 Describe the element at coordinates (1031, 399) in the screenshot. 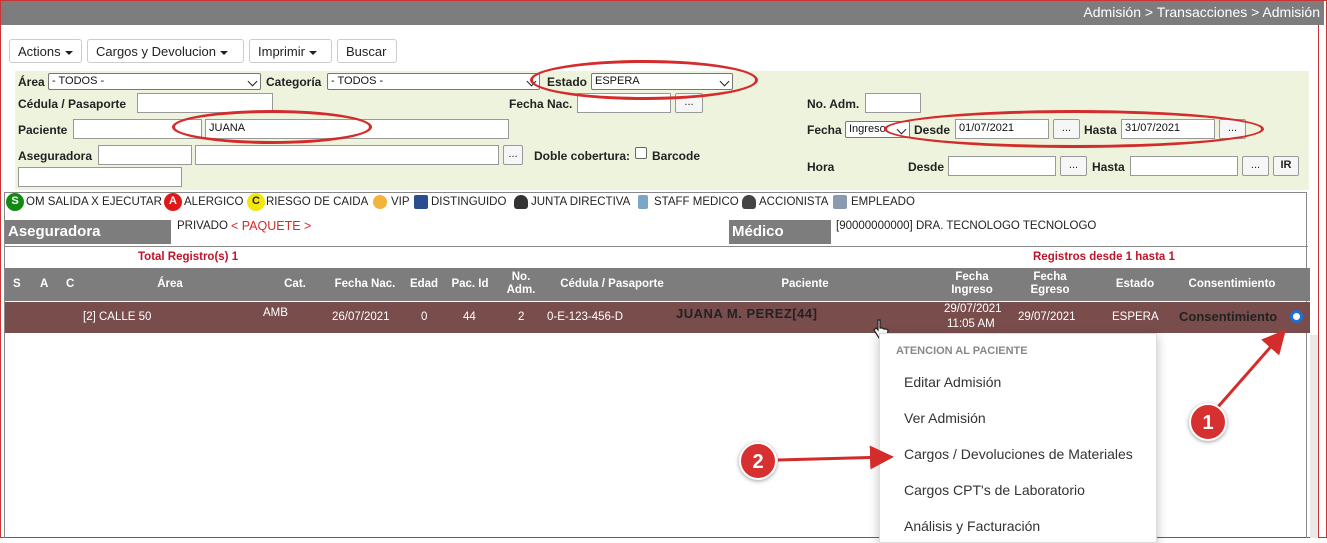

I see `annotation-arrows` at that location.